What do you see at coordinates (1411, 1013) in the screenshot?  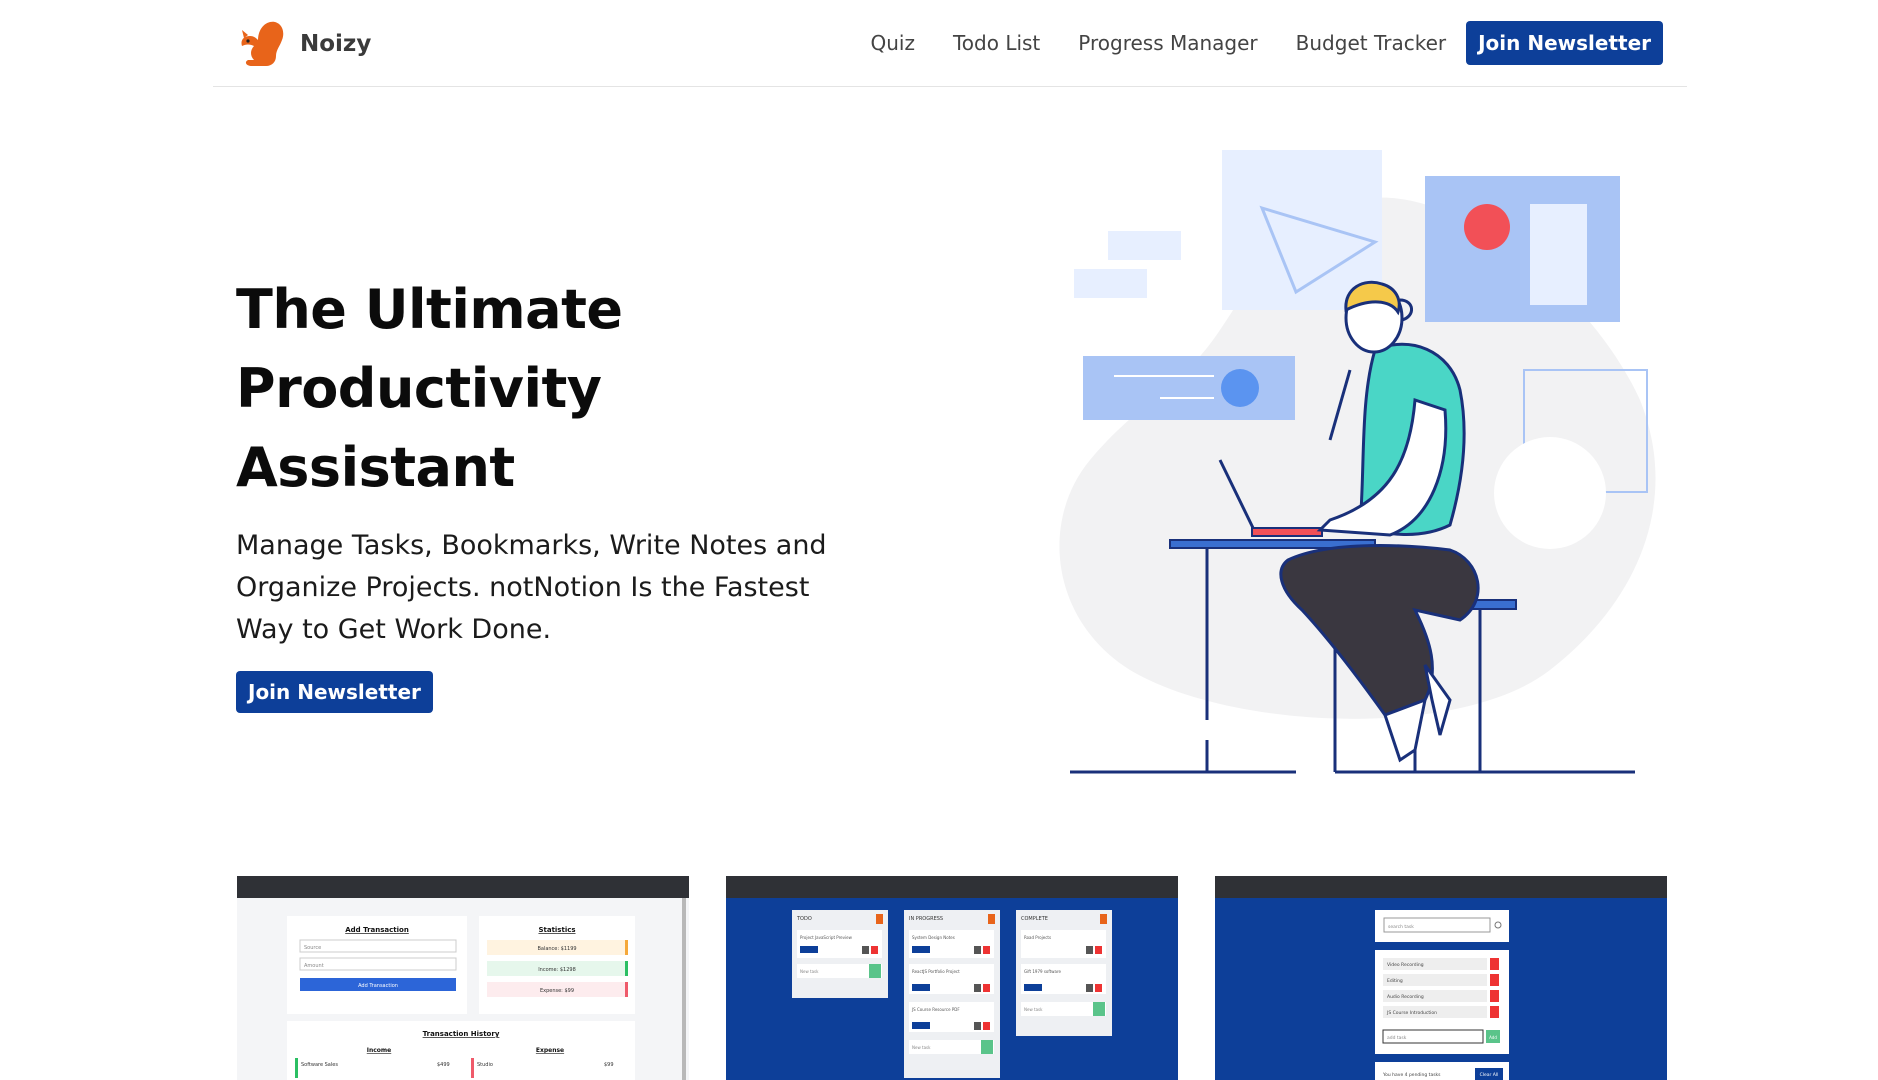 I see `todo-task-4: JS Course Introduction` at bounding box center [1411, 1013].